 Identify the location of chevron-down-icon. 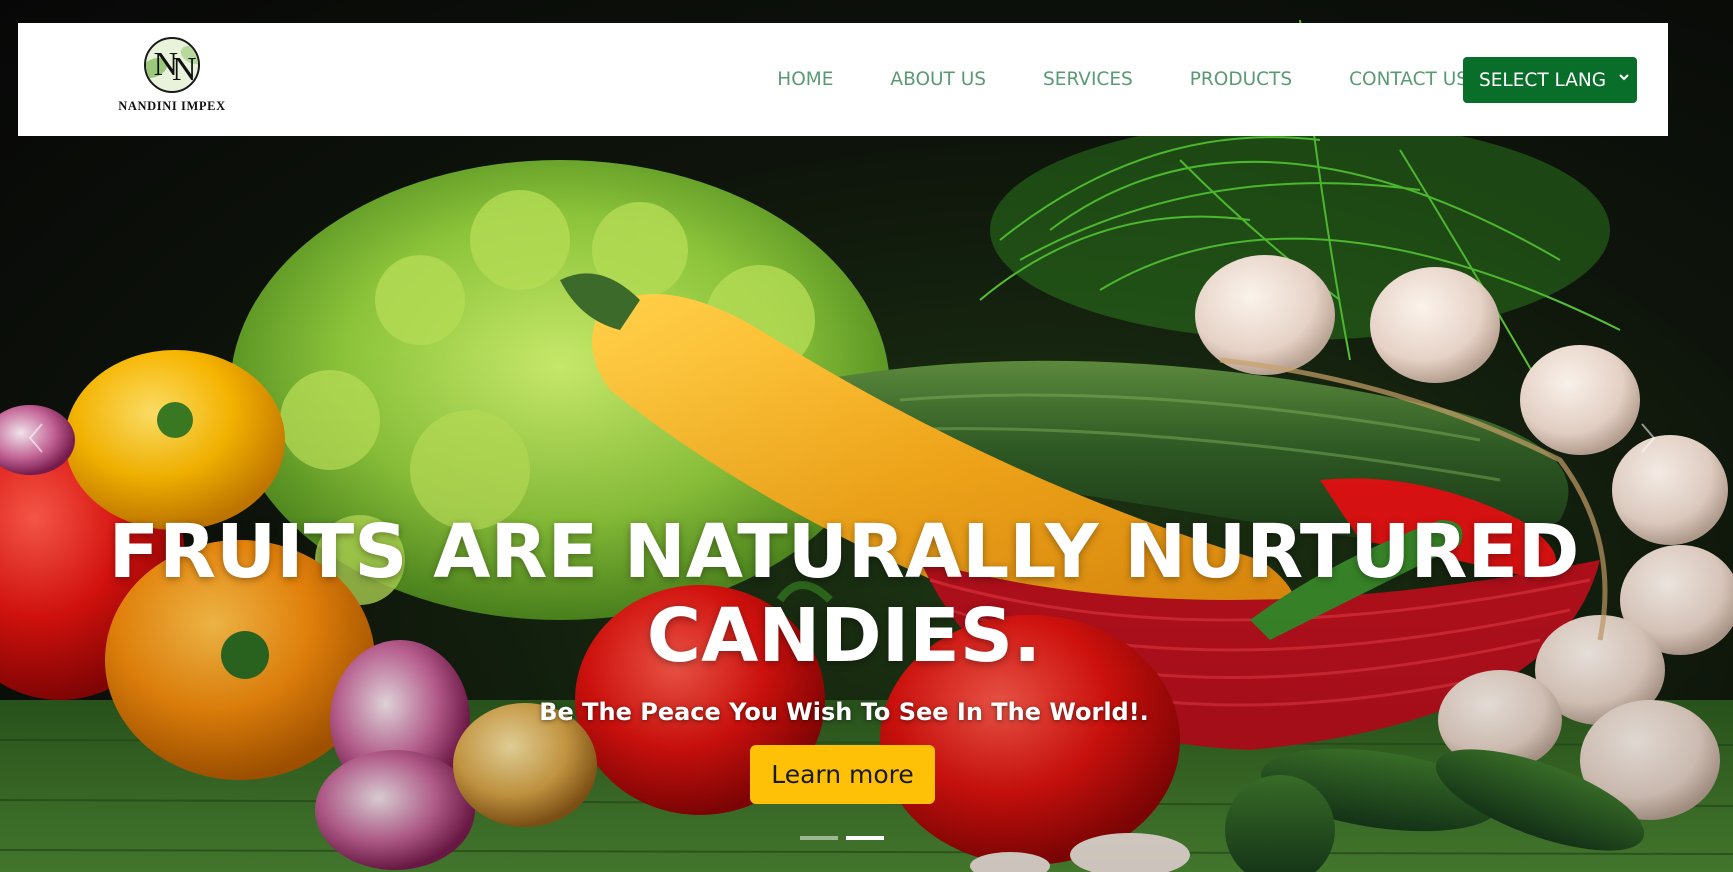
(1624, 77).